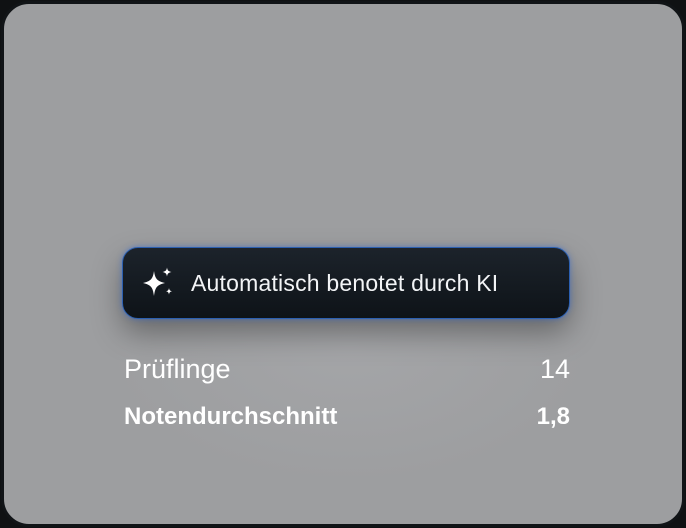 This screenshot has width=686, height=528. I want to click on ai-graded-label: Automatisch benotet durch KI, so click(345, 283).